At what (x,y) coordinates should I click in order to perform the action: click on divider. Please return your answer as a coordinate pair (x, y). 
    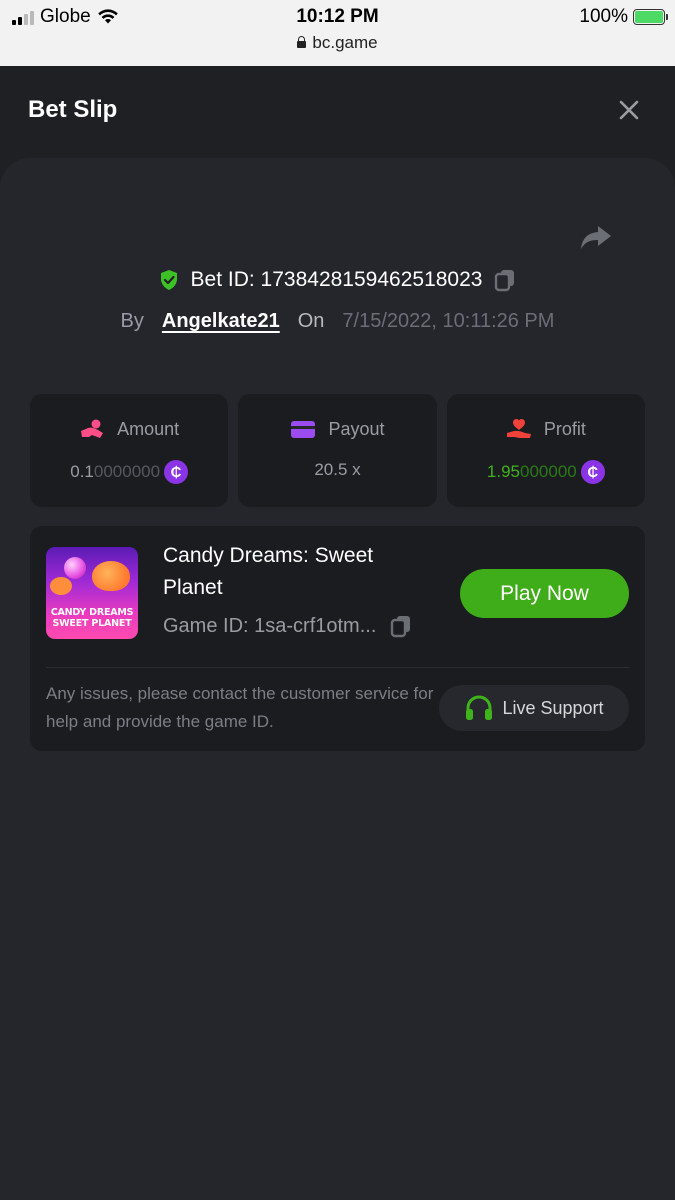
    Looking at the image, I should click on (337, 667).